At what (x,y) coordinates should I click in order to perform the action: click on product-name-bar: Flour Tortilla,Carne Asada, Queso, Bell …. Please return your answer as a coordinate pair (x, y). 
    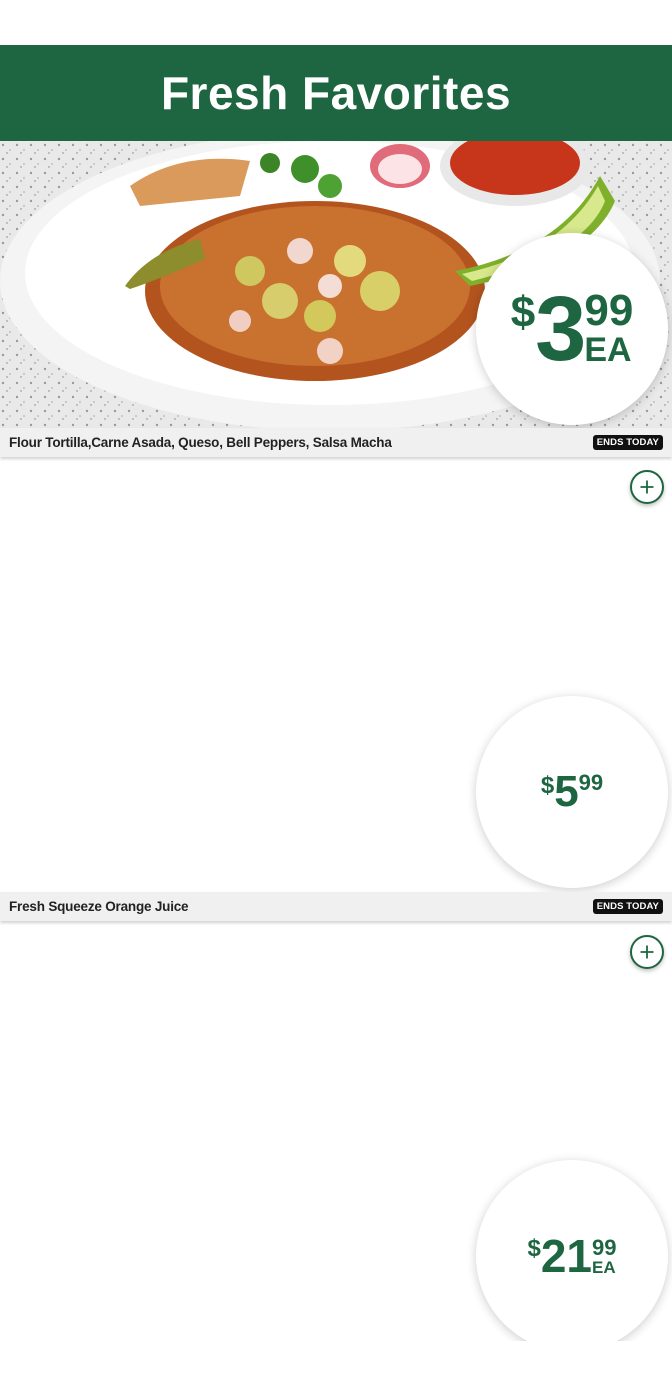
    Looking at the image, I should click on (336, 442).